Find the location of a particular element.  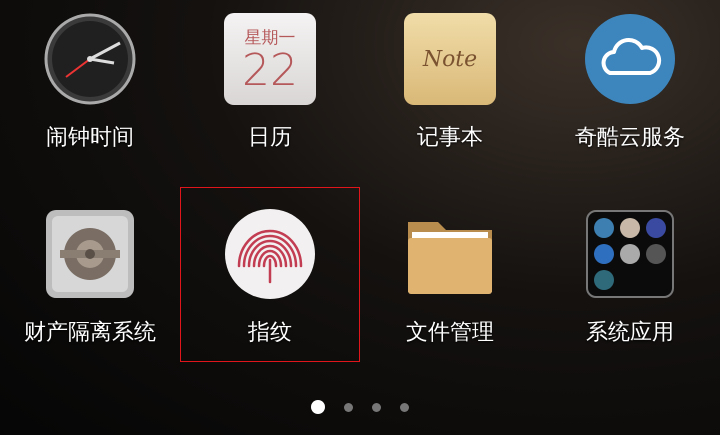

app-cell: 闹钟时间 is located at coordinates (90, 83).